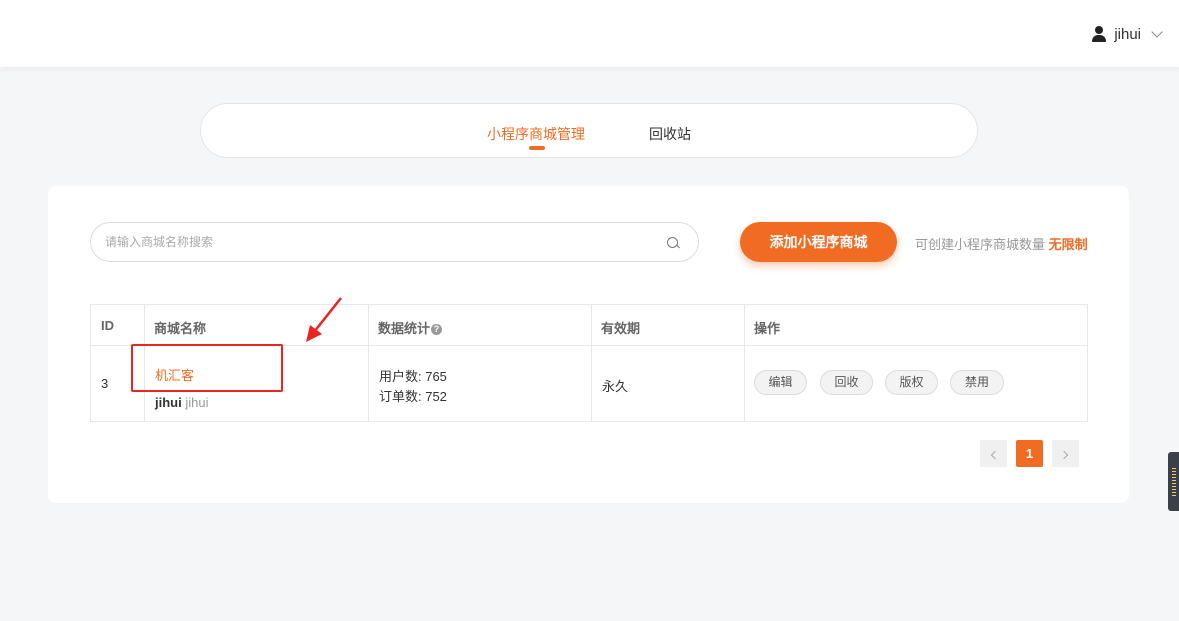  What do you see at coordinates (615, 386) in the screenshot?
I see `validity-value: 永久` at bounding box center [615, 386].